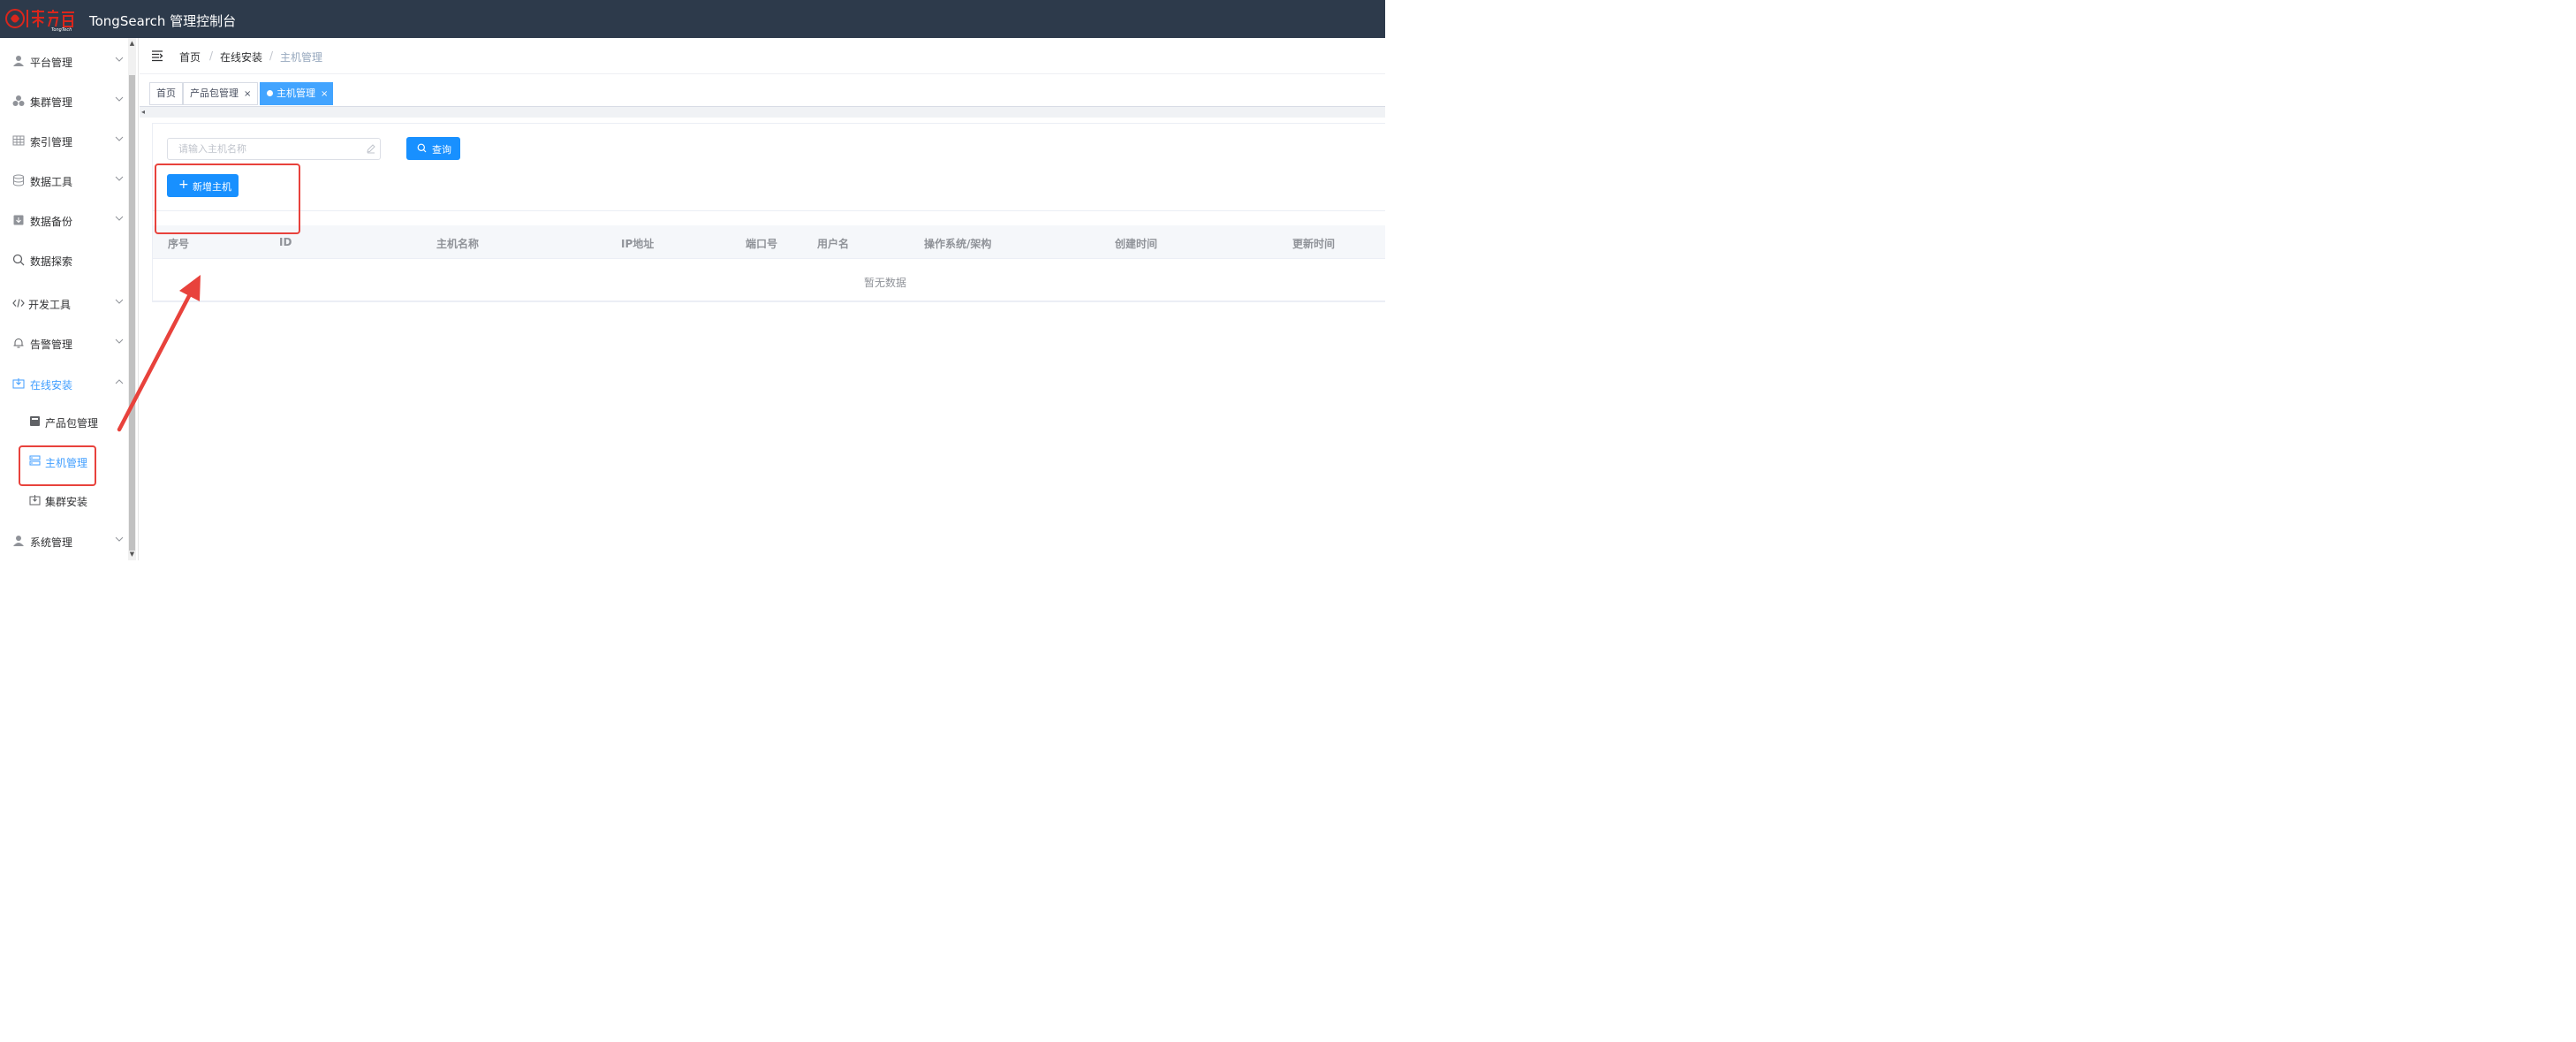  I want to click on toolbar-divider, so click(769, 210).